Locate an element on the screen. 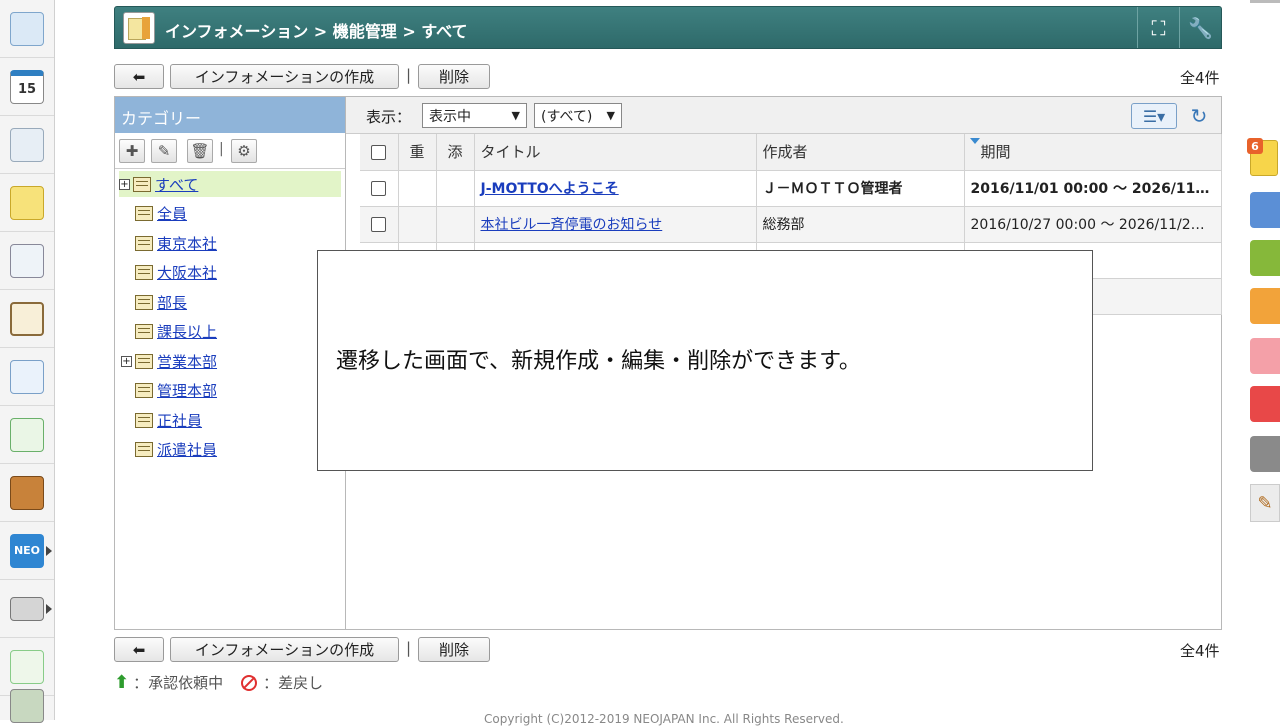  delete-button: 削除 is located at coordinates (454, 76).